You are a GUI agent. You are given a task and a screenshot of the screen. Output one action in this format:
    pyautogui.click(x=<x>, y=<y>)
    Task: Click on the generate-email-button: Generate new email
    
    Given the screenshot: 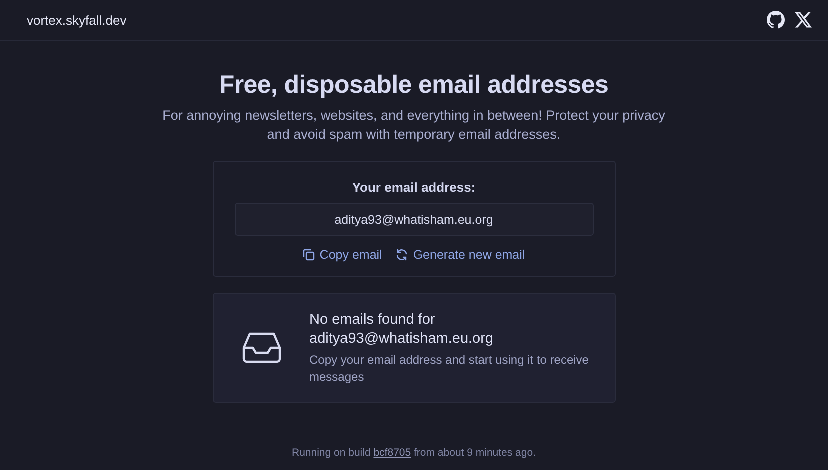 What is the action you would take?
    pyautogui.click(x=461, y=255)
    